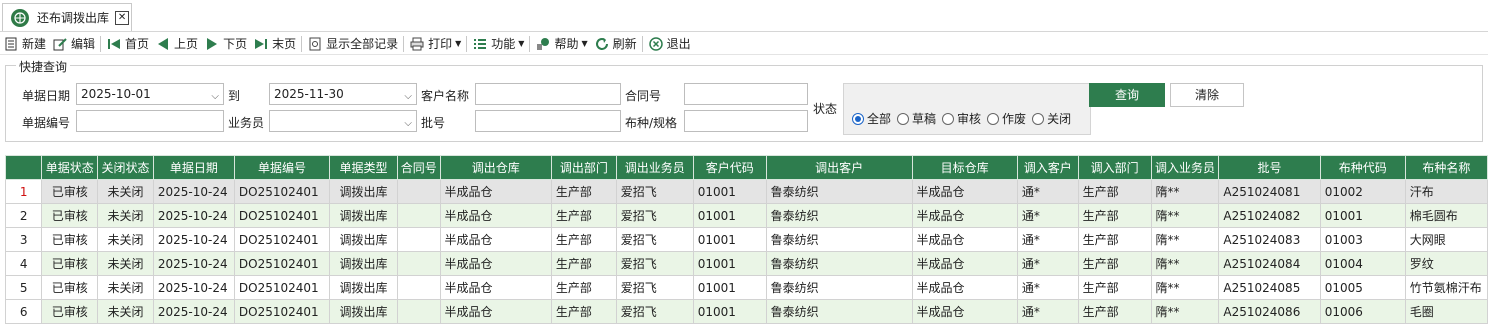 The height and width of the screenshot is (324, 1488). What do you see at coordinates (1269, 311) in the screenshot?
I see `table-cell: A251024086` at bounding box center [1269, 311].